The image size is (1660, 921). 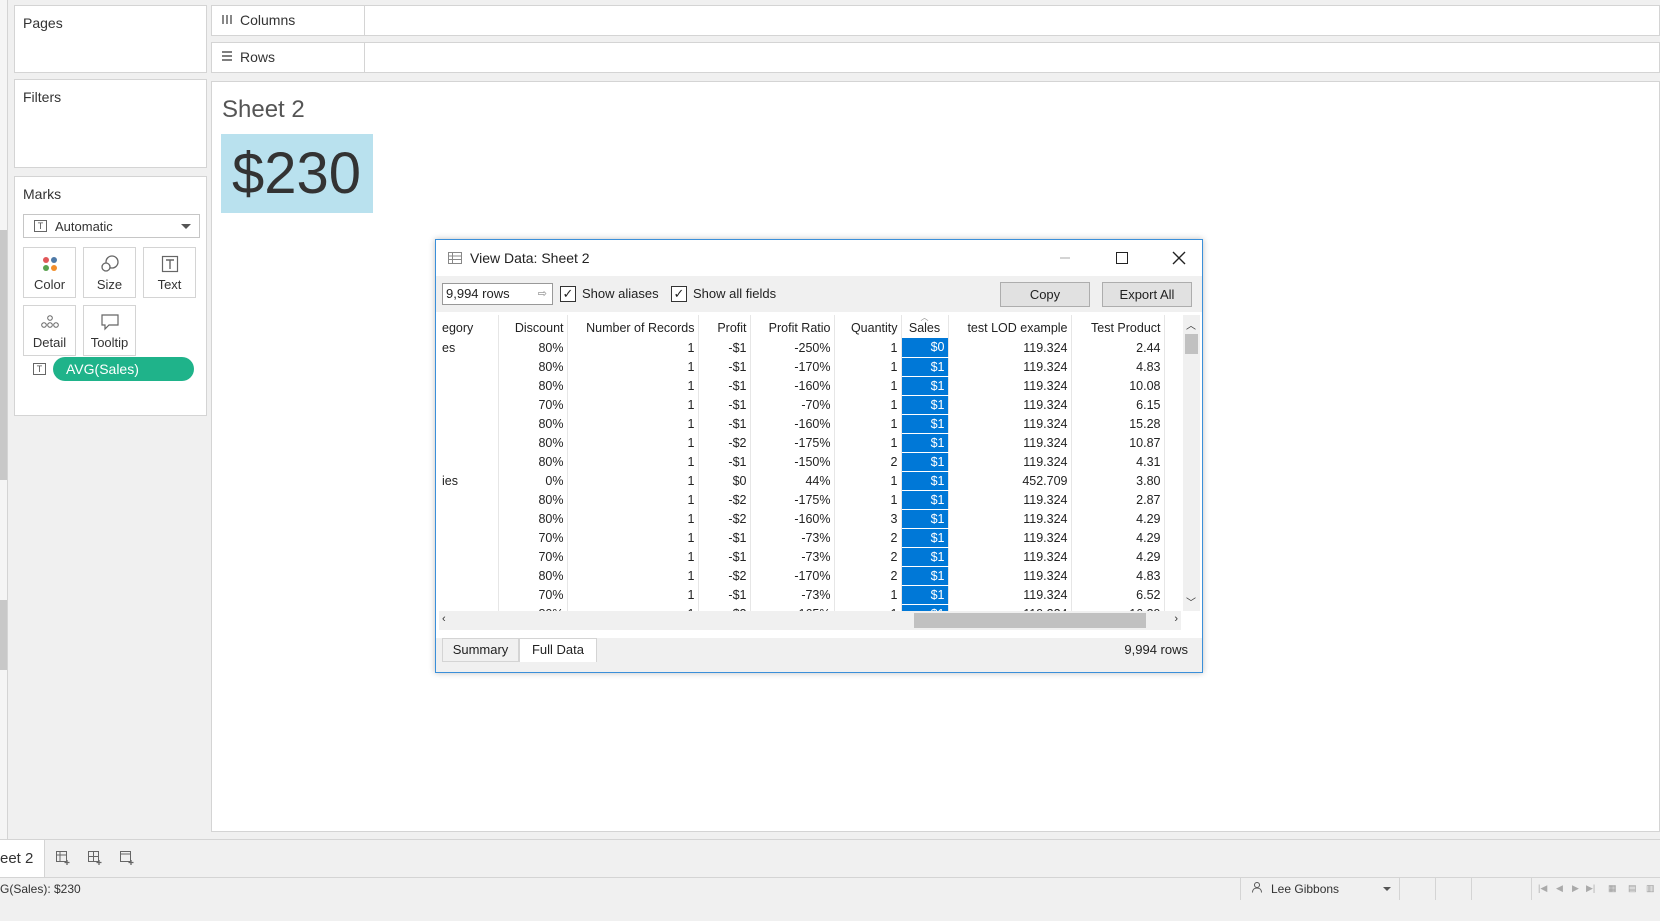 I want to click on table-cell: 2.44, so click(x=1118, y=347).